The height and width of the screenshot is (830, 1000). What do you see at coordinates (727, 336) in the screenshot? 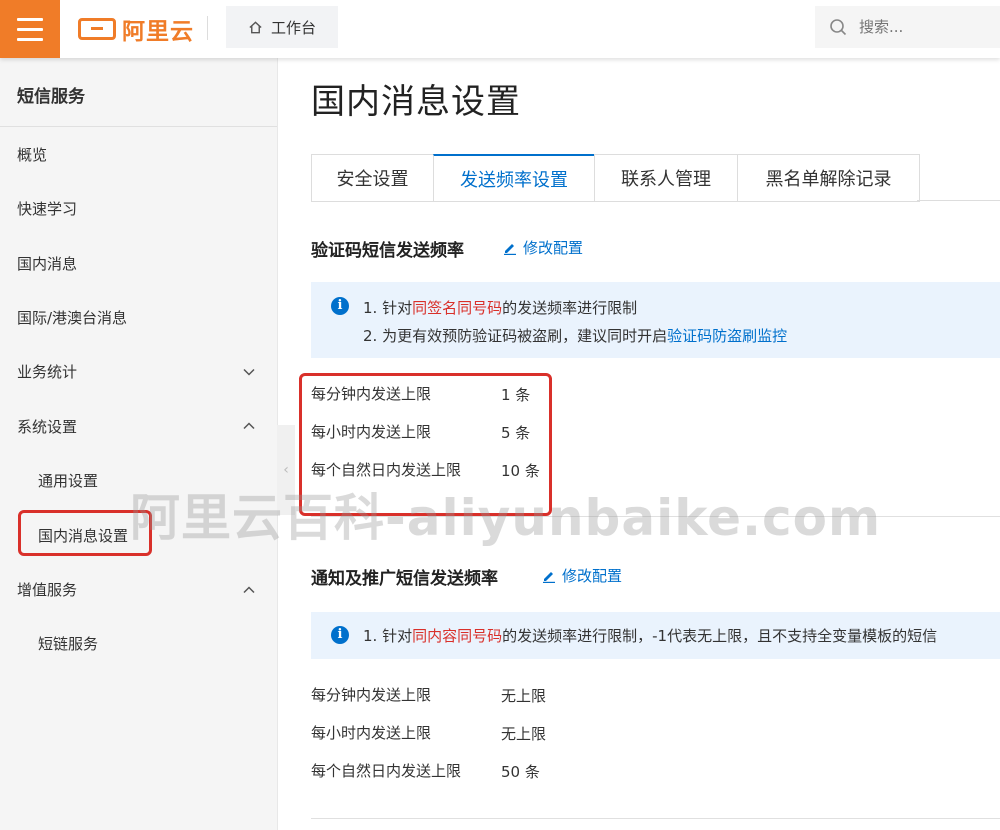
I see `anti-fraud-monitor-link: 验证码防盗刷监控` at bounding box center [727, 336].